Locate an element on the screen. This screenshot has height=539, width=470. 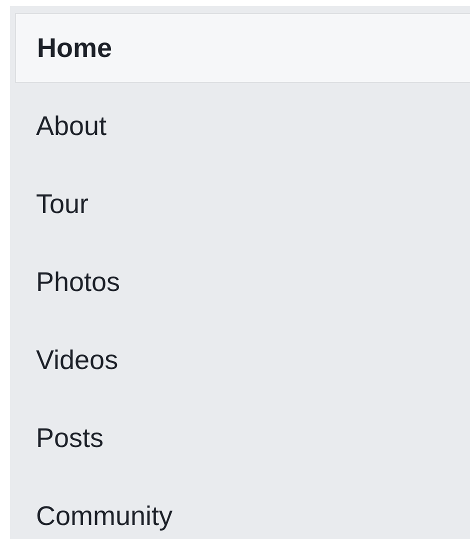
sidebar-item: Posts is located at coordinates (242, 438).